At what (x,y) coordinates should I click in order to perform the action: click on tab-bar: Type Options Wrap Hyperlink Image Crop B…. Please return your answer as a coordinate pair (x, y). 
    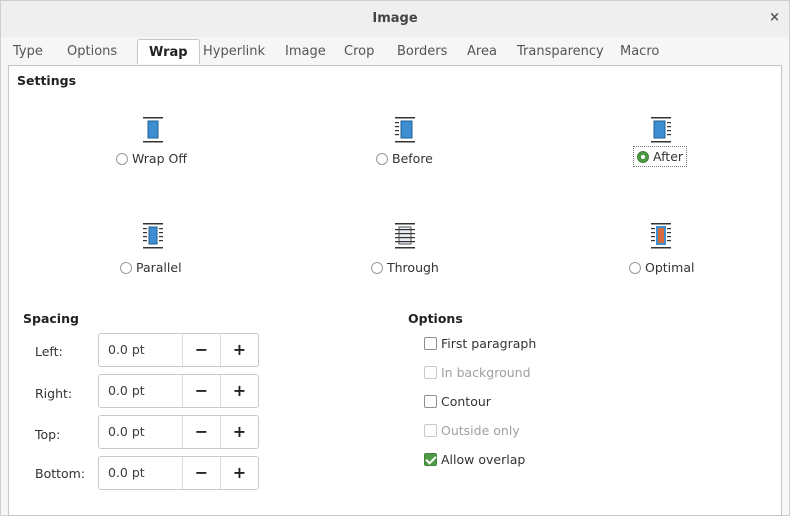
    Looking at the image, I should click on (395, 51).